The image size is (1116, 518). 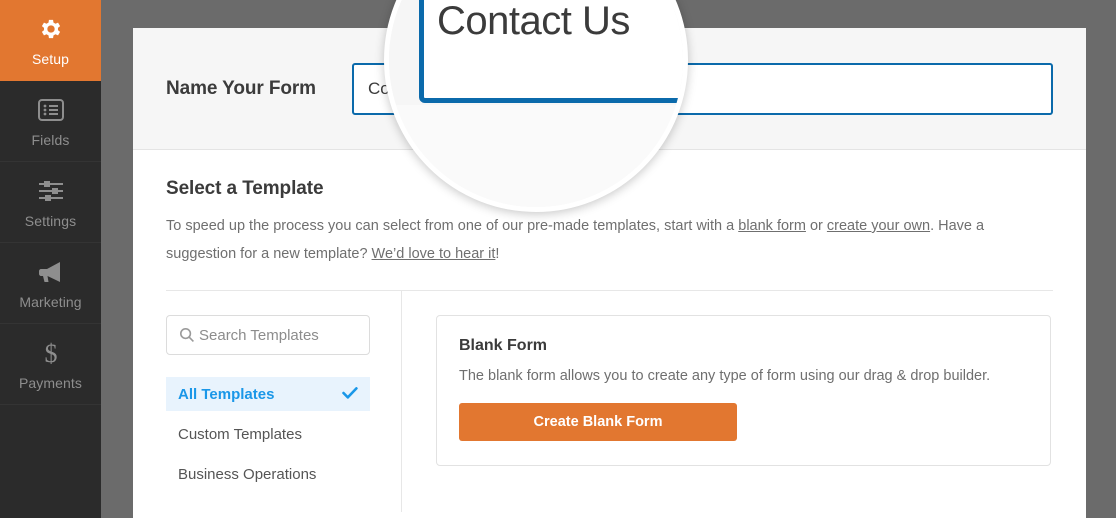 What do you see at coordinates (598, 422) in the screenshot?
I see `create-blank-form-button: Create Blank Form` at bounding box center [598, 422].